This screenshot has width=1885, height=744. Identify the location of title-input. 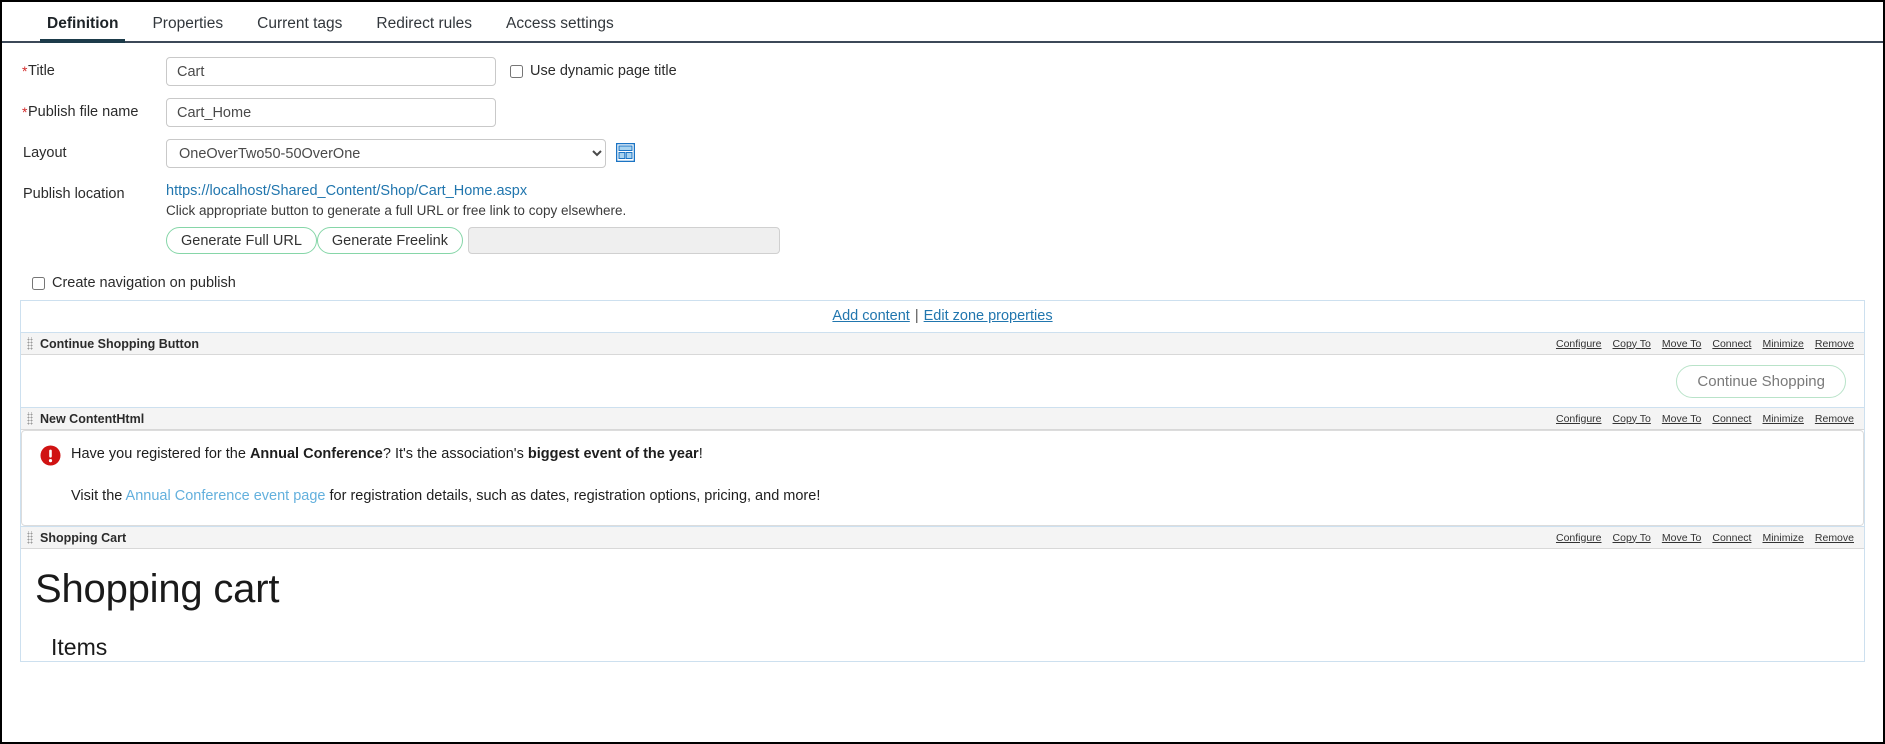
(331, 71).